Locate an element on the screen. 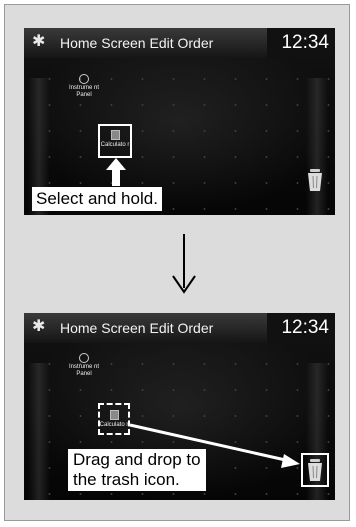  app-label: Instrume nt Panel is located at coordinates (83, 91).